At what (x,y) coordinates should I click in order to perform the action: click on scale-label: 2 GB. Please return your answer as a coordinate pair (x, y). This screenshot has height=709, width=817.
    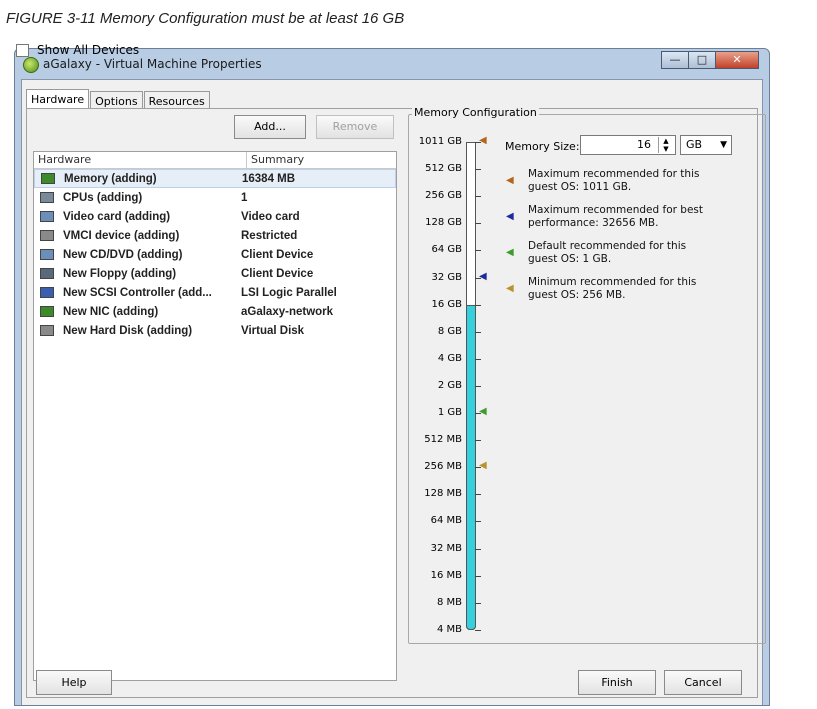
    Looking at the image, I should click on (449, 385).